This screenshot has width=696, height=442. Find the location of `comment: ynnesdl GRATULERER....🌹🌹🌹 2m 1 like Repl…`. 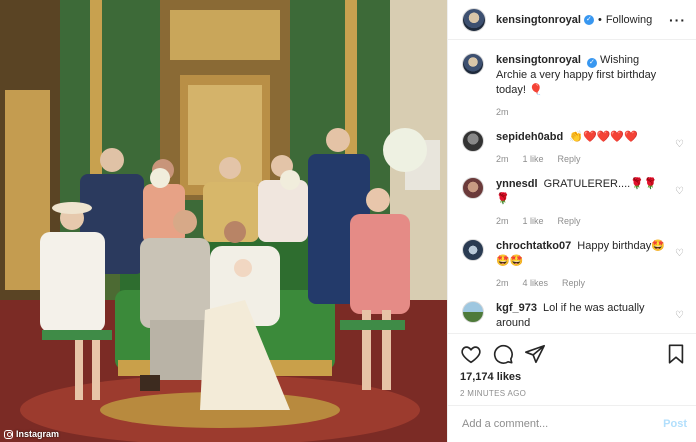

comment: ynnesdl GRATULERER....🌹🌹🌹 2m 1 like Repl… is located at coordinates (574, 201).